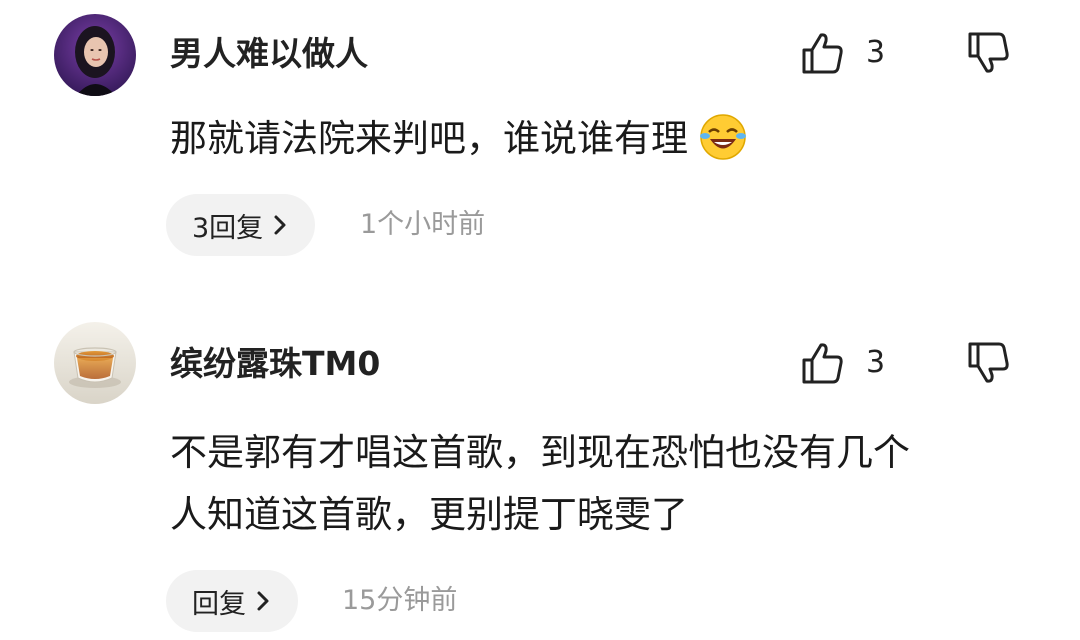  What do you see at coordinates (429, 514) in the screenshot?
I see `comment-text-line: 人知道这首歌，更别提丁晓雯了` at bounding box center [429, 514].